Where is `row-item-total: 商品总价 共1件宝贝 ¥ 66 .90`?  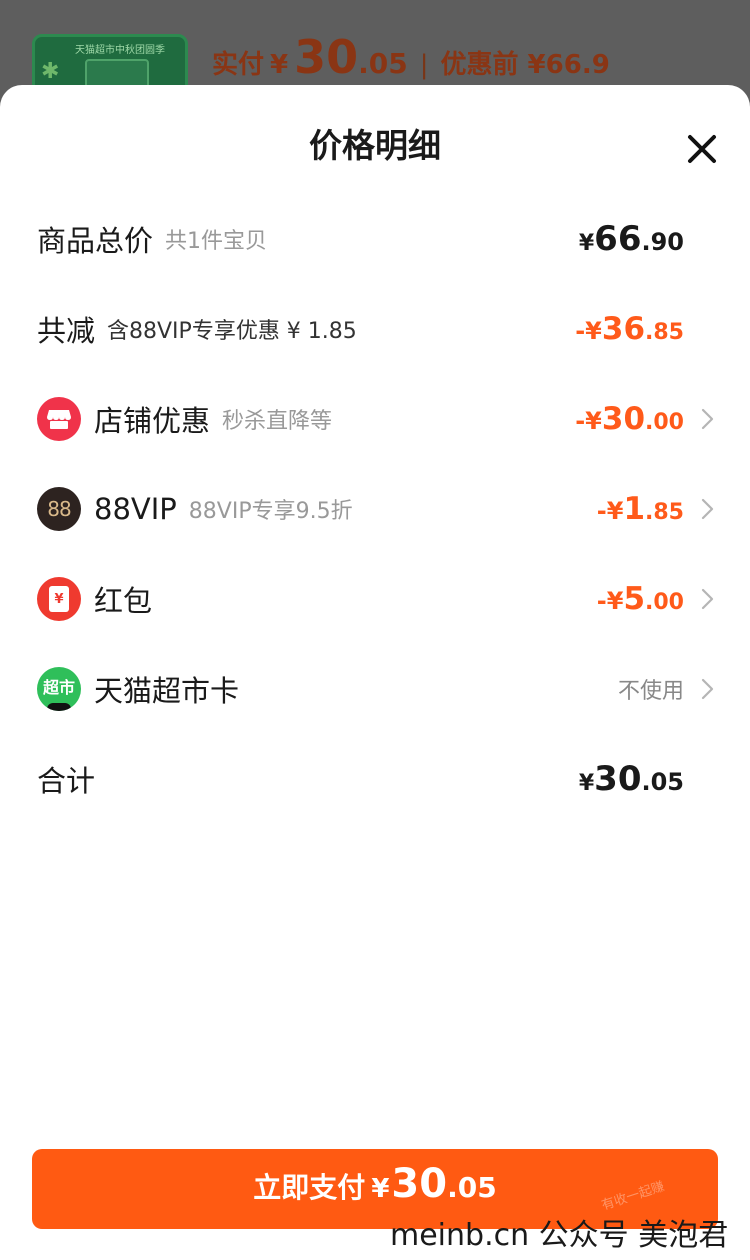
row-item-total: 商品总价 共1件宝贝 ¥ 66 .90 is located at coordinates (375, 239).